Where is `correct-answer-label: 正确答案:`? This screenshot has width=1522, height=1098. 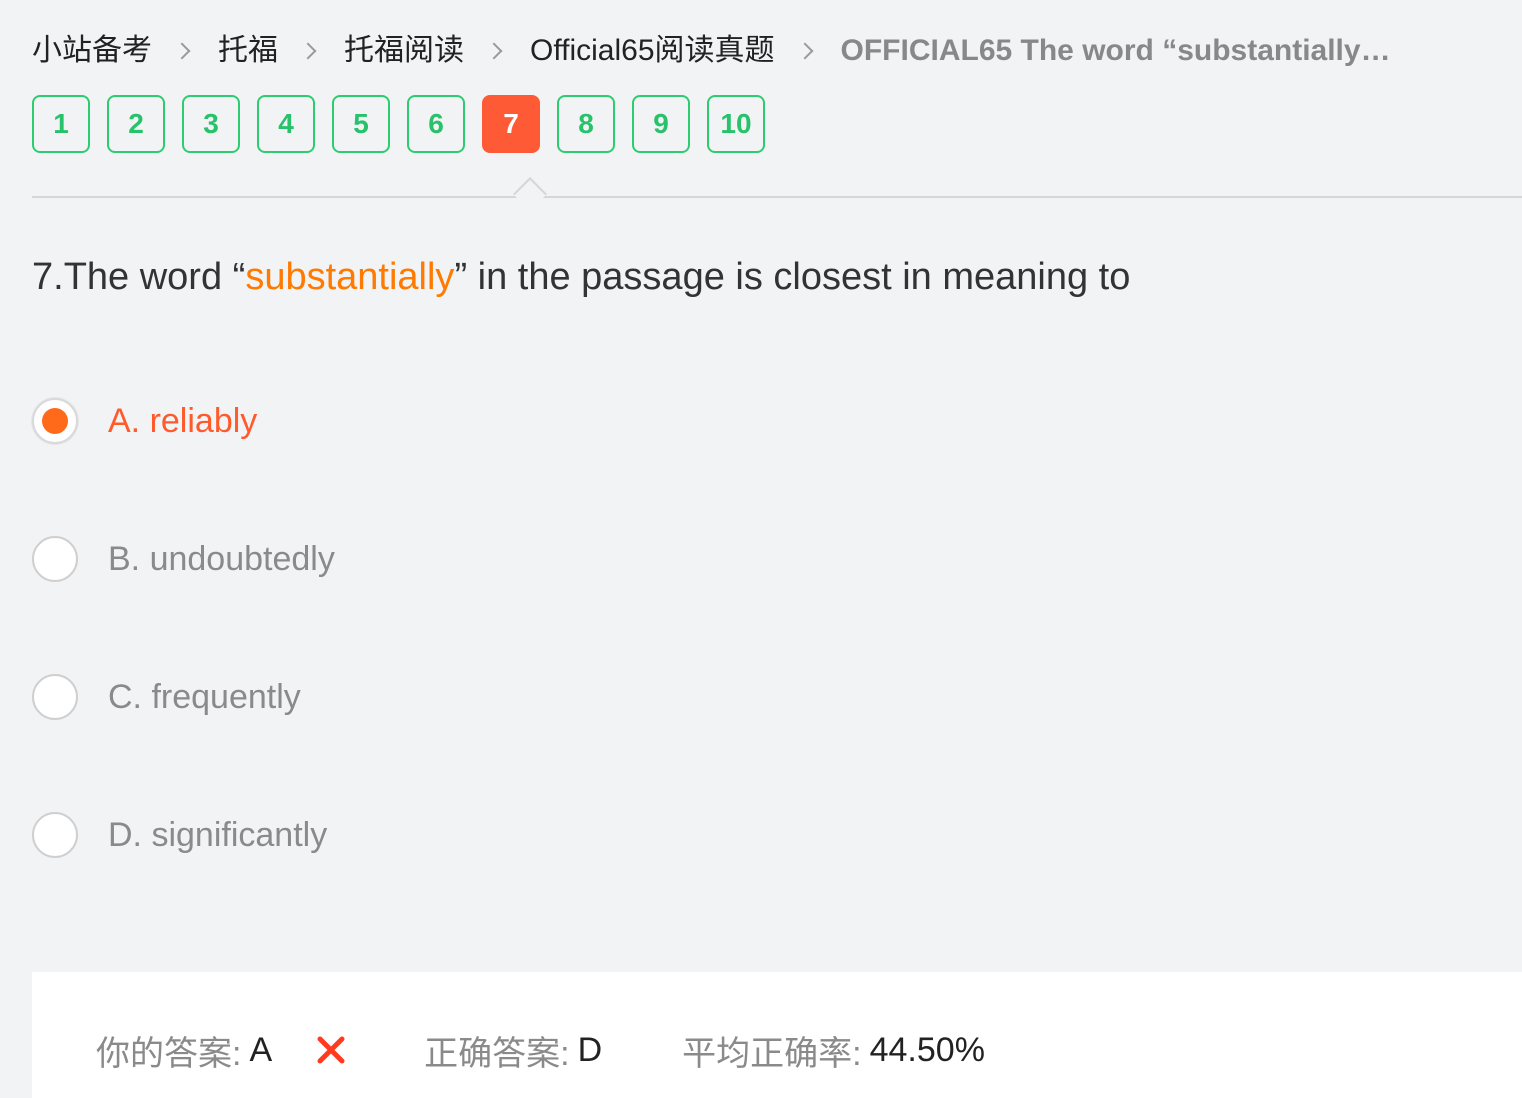
correct-answer-label: 正确答案: is located at coordinates (497, 1053).